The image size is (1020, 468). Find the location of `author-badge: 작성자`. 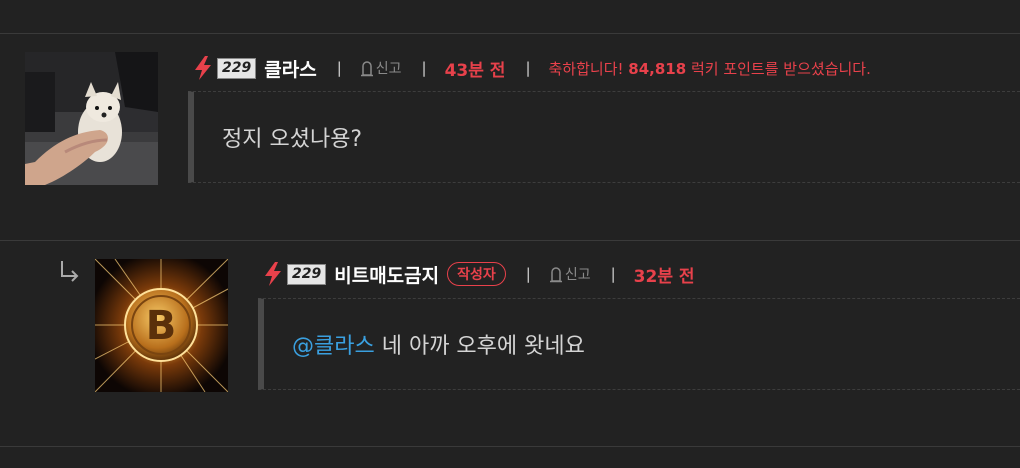

author-badge: 작성자 is located at coordinates (476, 274).